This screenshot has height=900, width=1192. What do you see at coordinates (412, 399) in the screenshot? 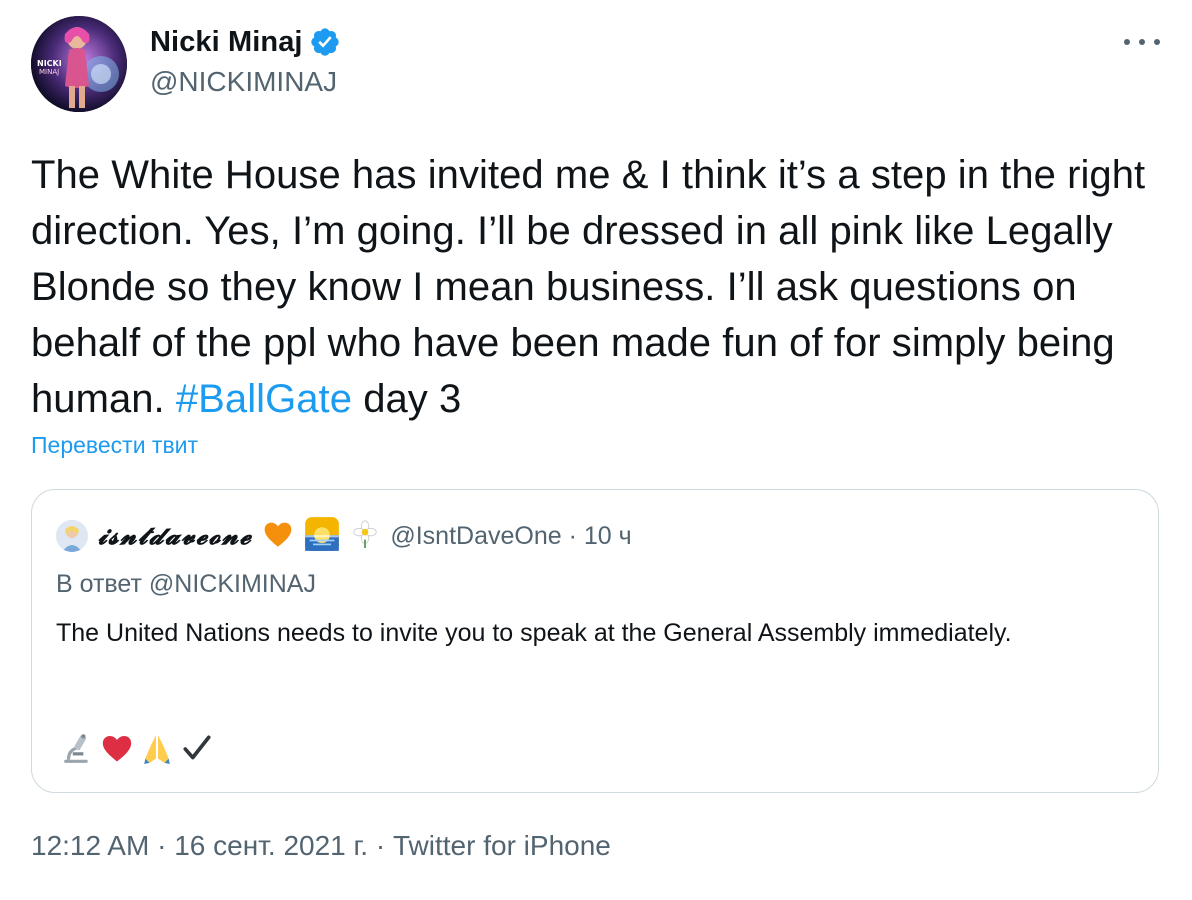
I see `tweet-text-tail: day 3` at bounding box center [412, 399].